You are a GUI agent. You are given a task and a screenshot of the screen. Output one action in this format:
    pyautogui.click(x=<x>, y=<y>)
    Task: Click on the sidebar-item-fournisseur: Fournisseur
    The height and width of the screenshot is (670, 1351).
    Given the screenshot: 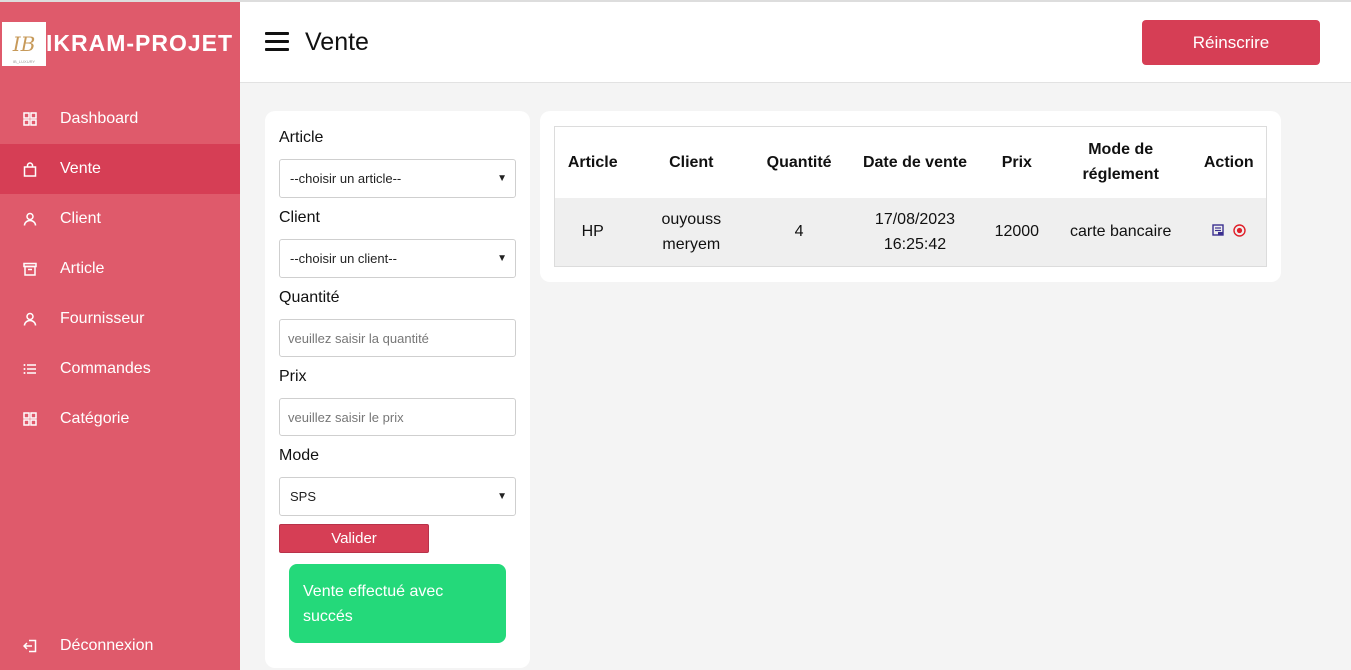 What is the action you would take?
    pyautogui.click(x=120, y=319)
    